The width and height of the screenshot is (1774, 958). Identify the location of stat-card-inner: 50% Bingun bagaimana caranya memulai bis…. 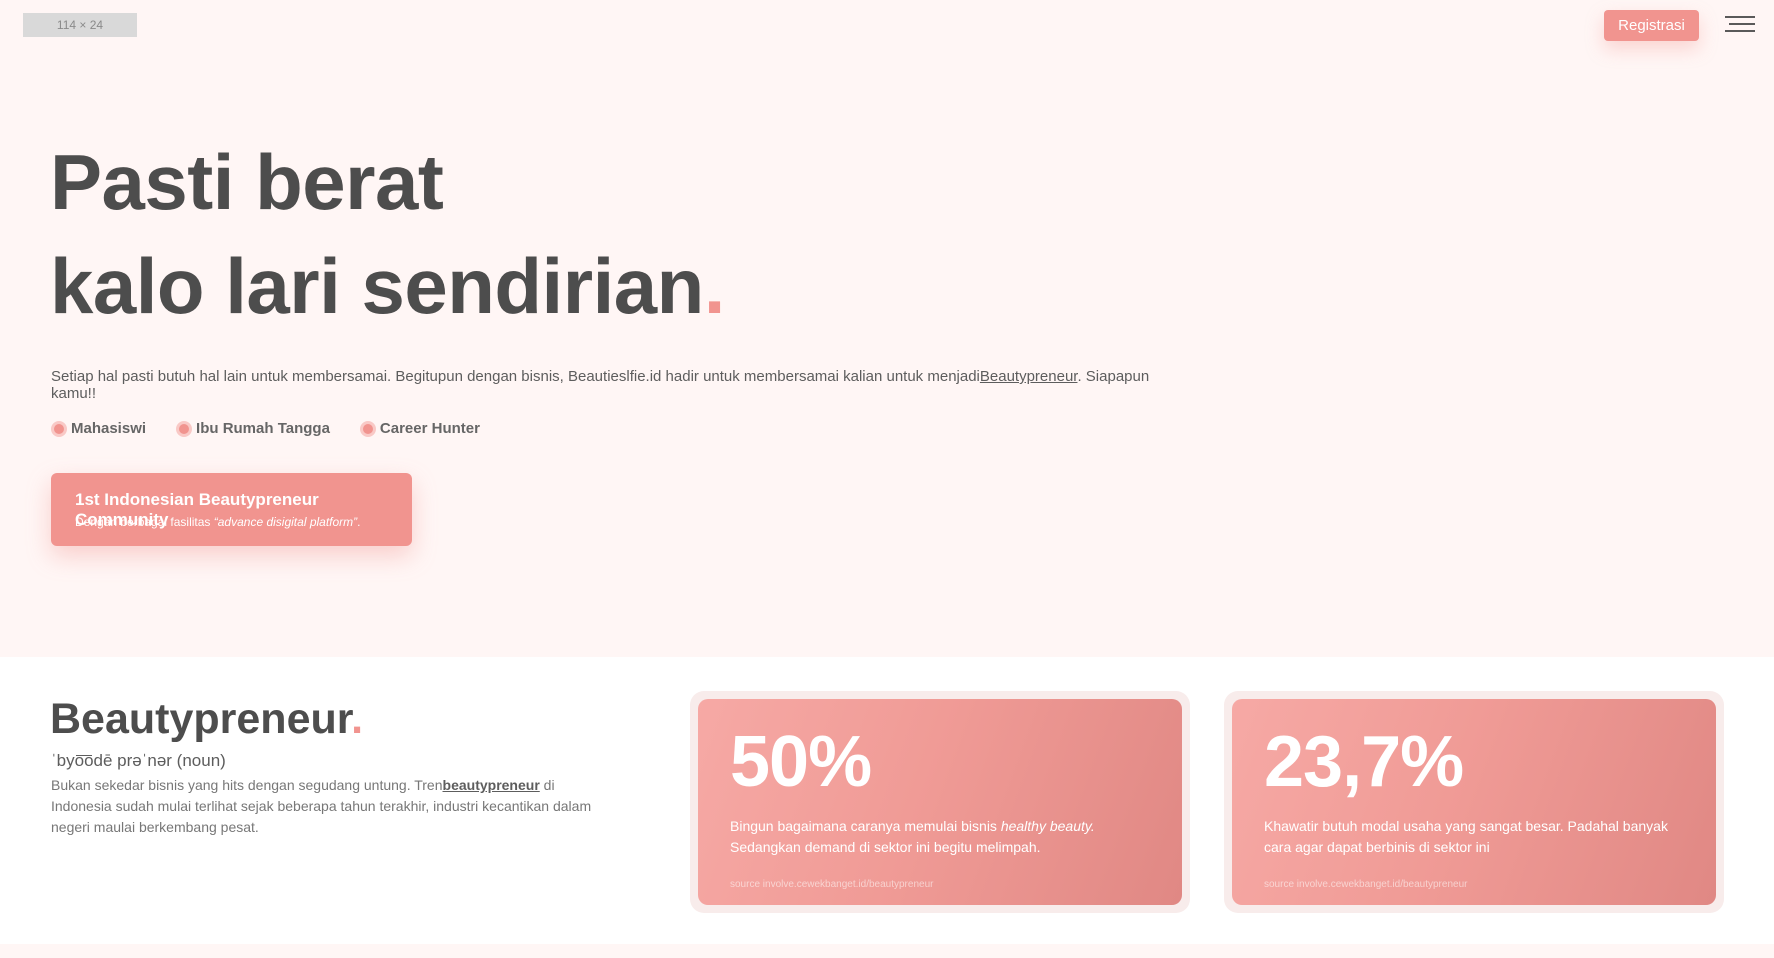
(940, 802).